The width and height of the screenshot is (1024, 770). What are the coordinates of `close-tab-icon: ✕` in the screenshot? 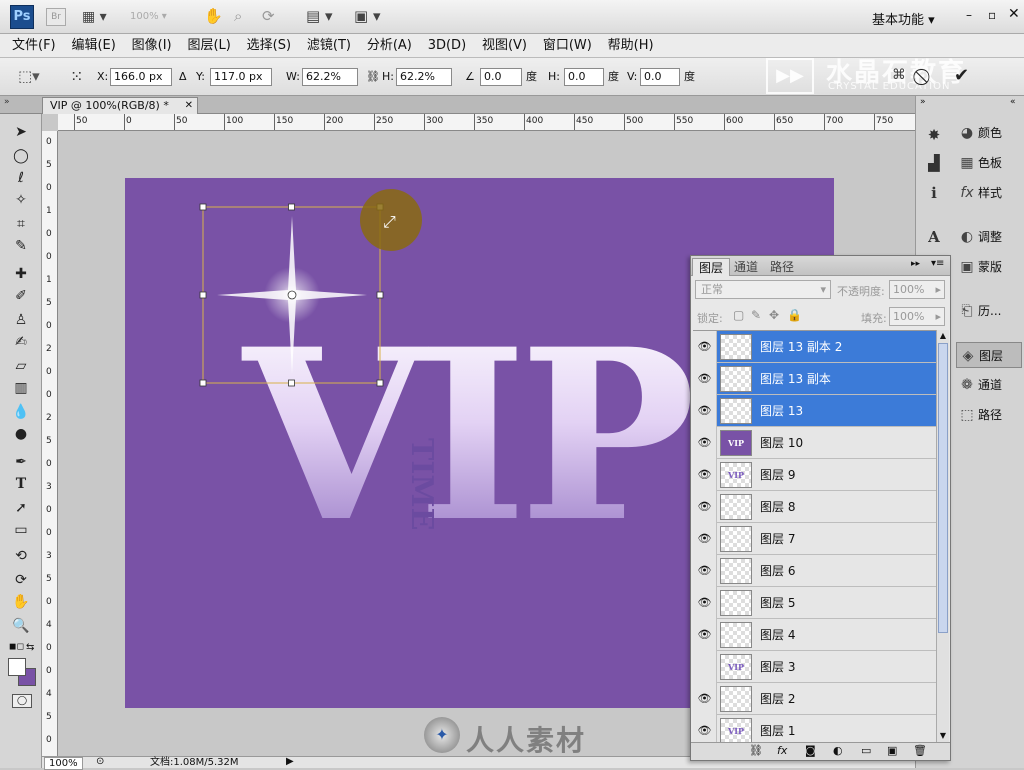 It's located at (189, 106).